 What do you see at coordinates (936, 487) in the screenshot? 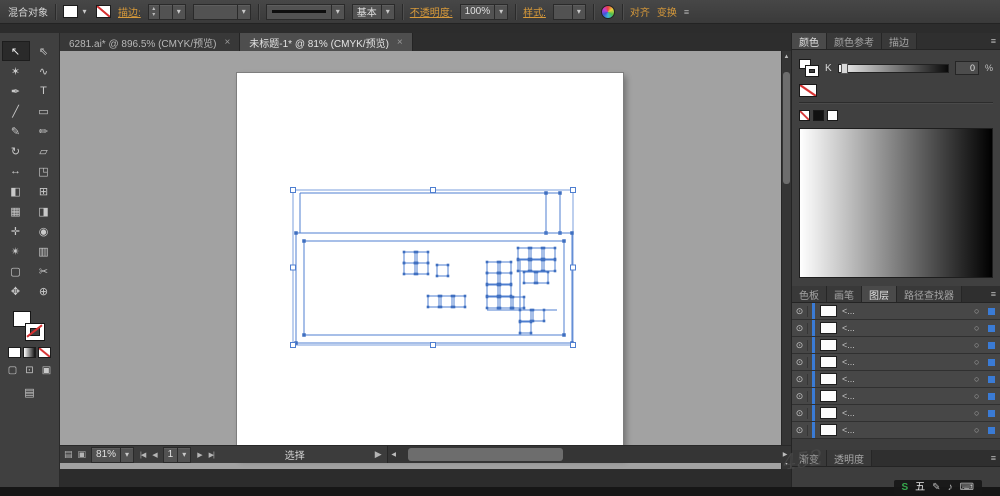
I see `pen-mode-icon: ✎` at bounding box center [936, 487].